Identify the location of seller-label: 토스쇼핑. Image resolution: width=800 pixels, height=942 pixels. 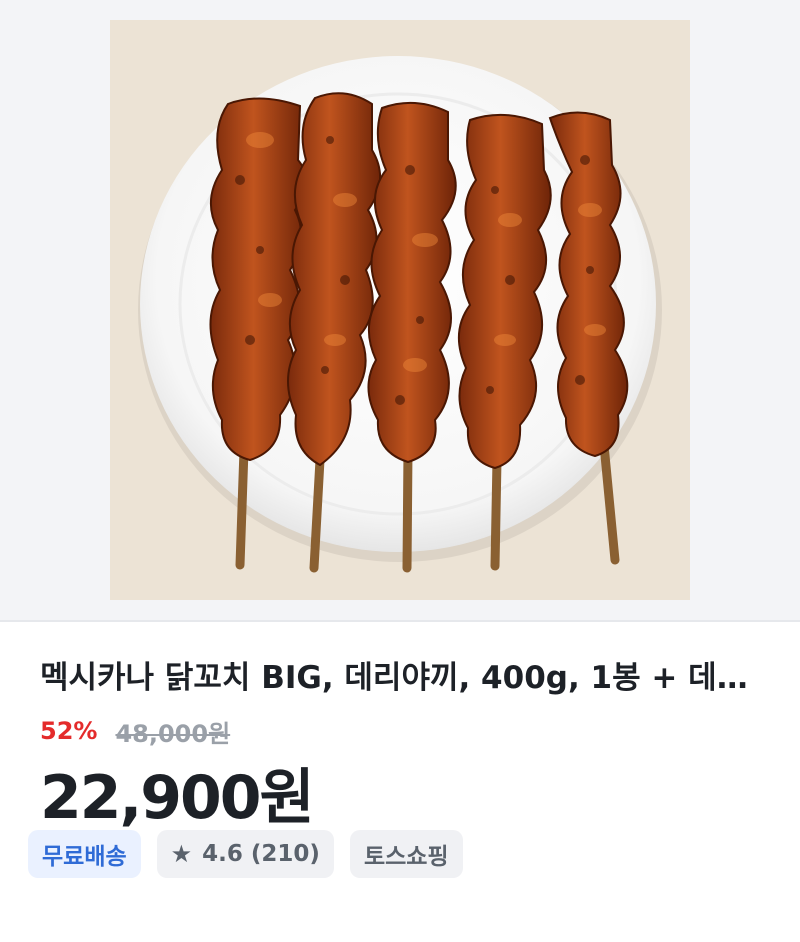
(406, 857).